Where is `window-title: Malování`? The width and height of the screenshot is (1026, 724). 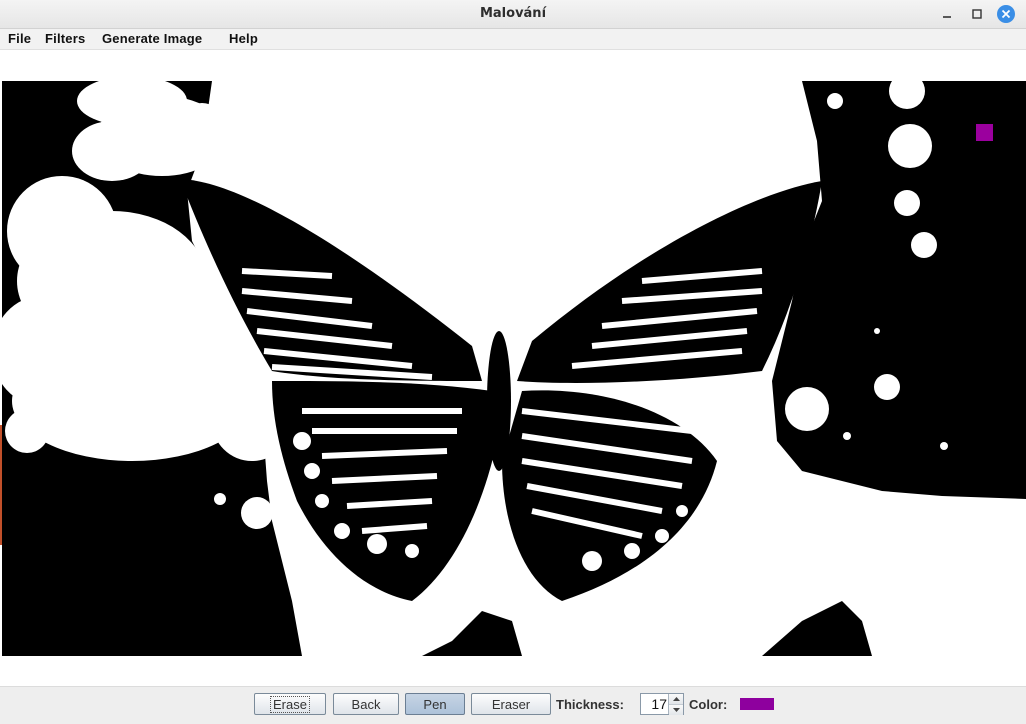
window-title: Malování is located at coordinates (513, 13).